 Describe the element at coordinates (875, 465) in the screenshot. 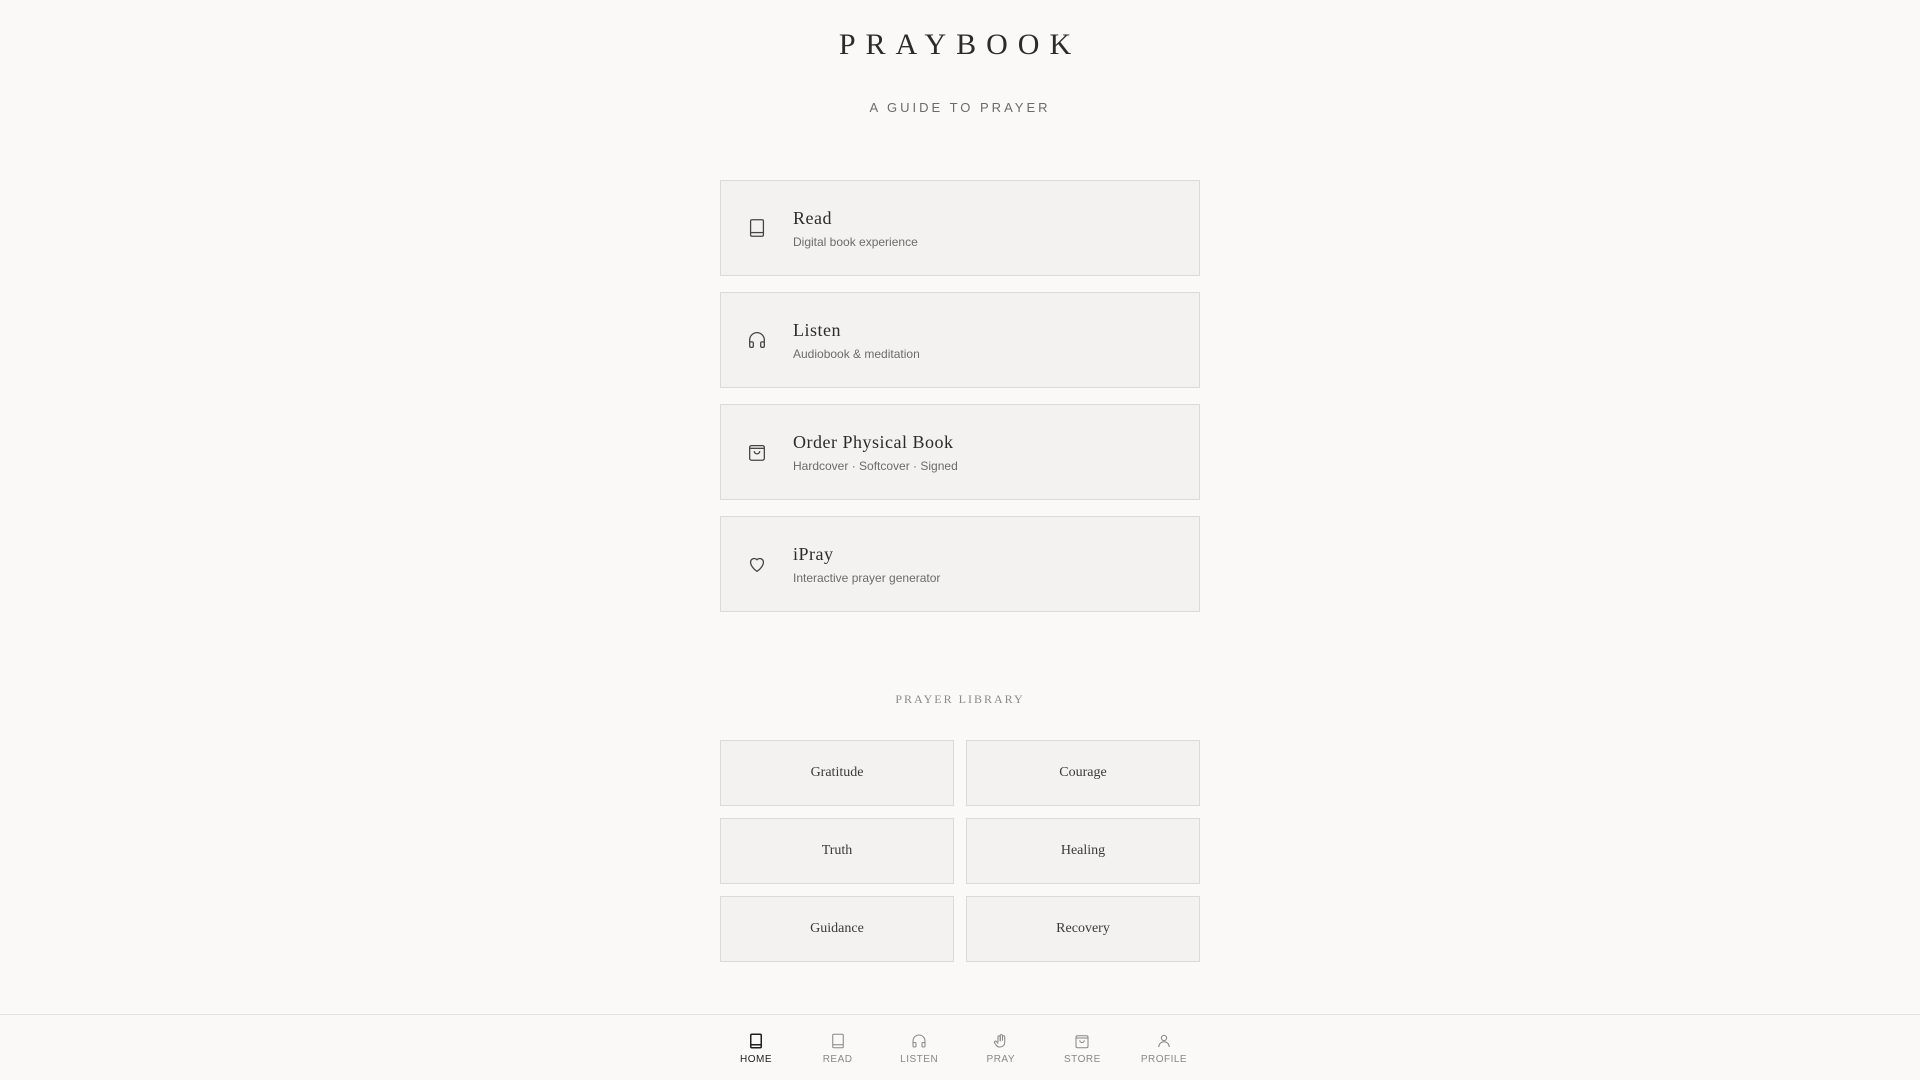

I see `card-subtitle: Hardcover · Softcover · Signed` at that location.